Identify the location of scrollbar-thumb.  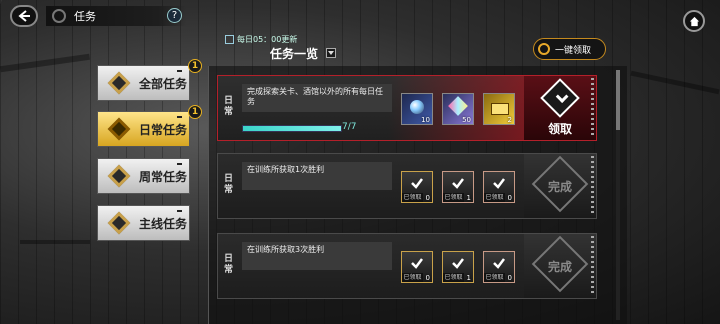
(618, 100).